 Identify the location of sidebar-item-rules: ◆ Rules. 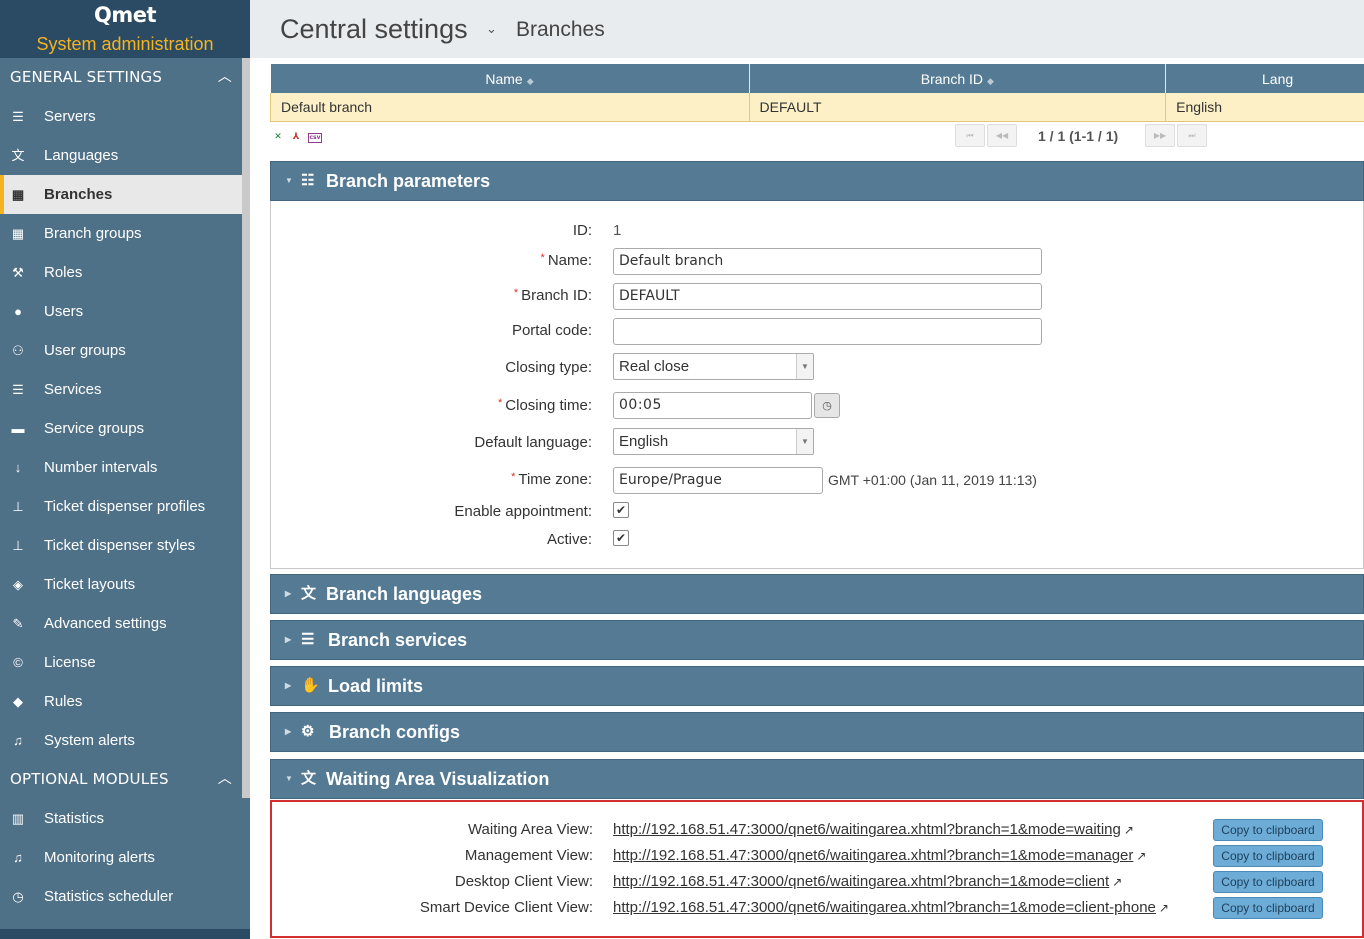
(121, 701).